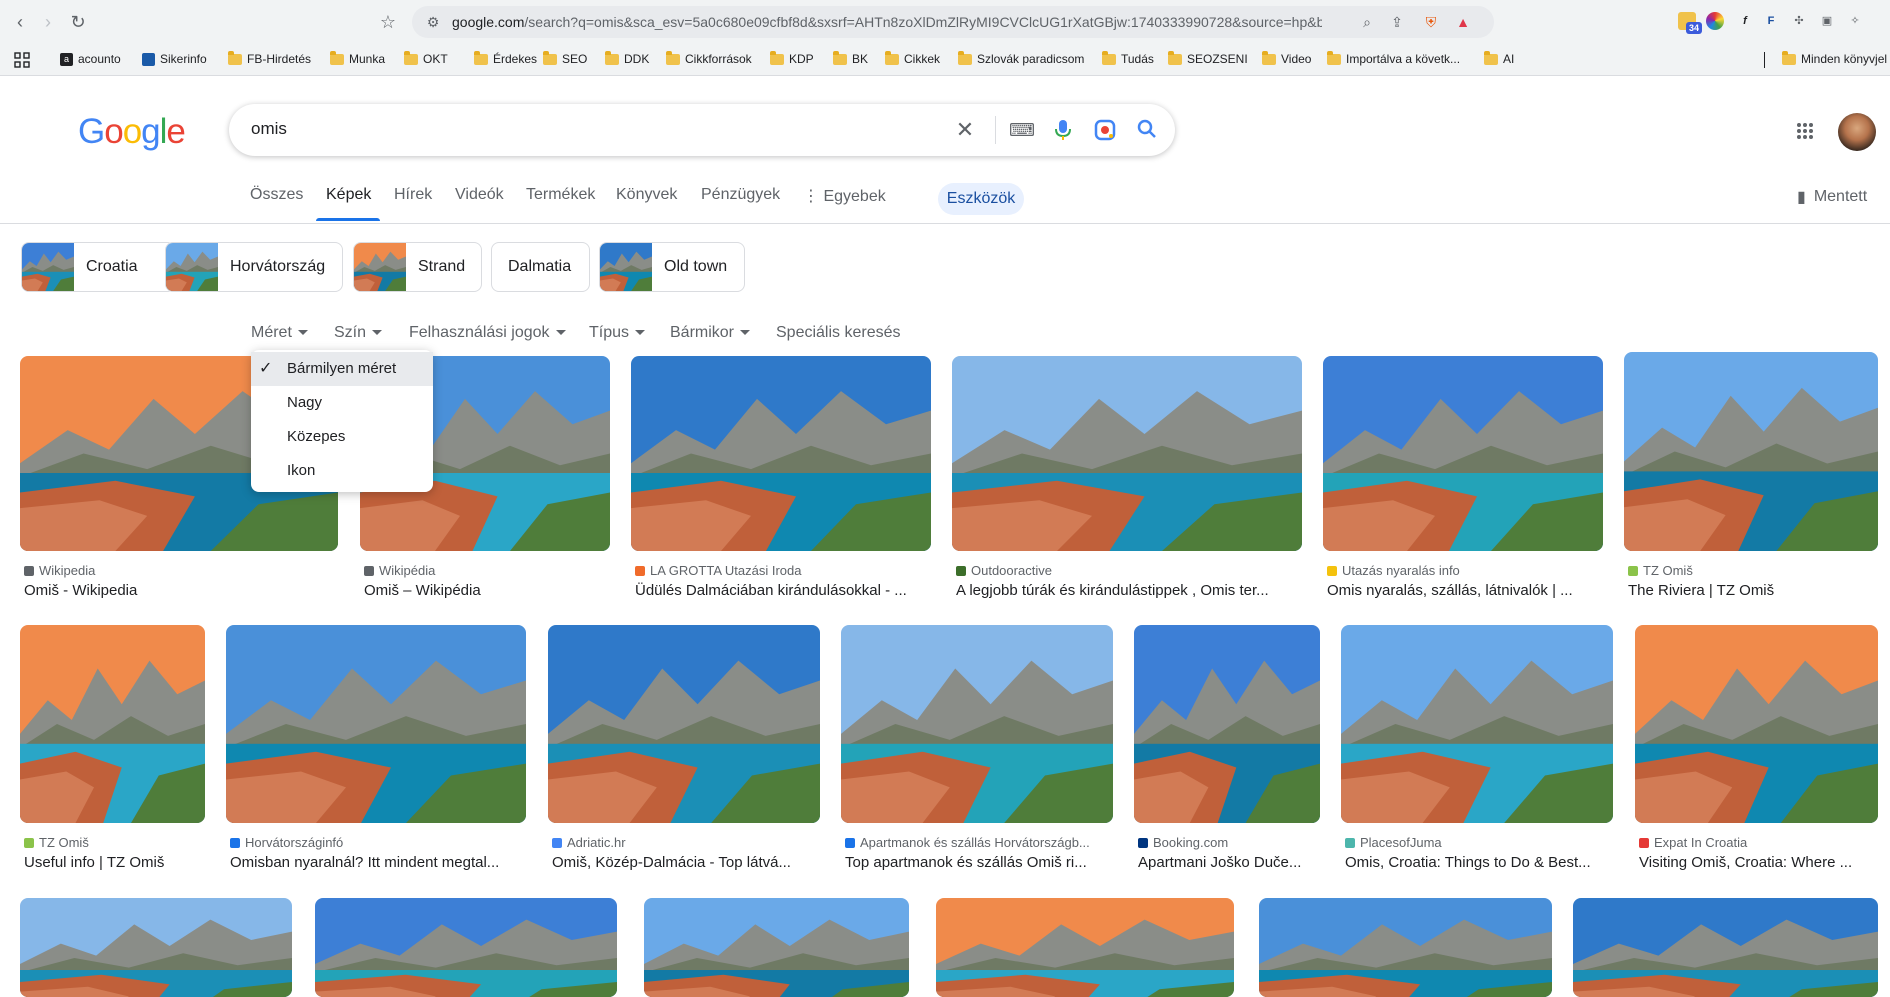 Image resolution: width=1890 pixels, height=997 pixels. I want to click on bookmark-item: KDP, so click(792, 58).